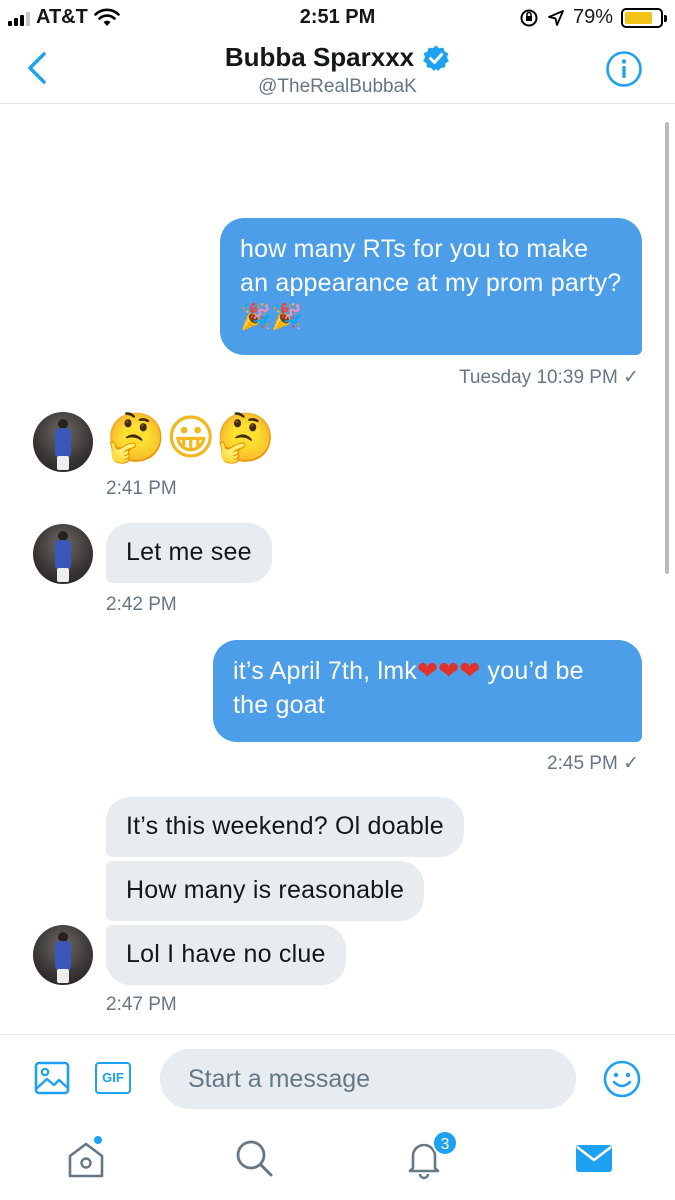 Image resolution: width=675 pixels, height=1200 pixels. I want to click on message-text: It’s this weekend? Ol doable, so click(285, 826).